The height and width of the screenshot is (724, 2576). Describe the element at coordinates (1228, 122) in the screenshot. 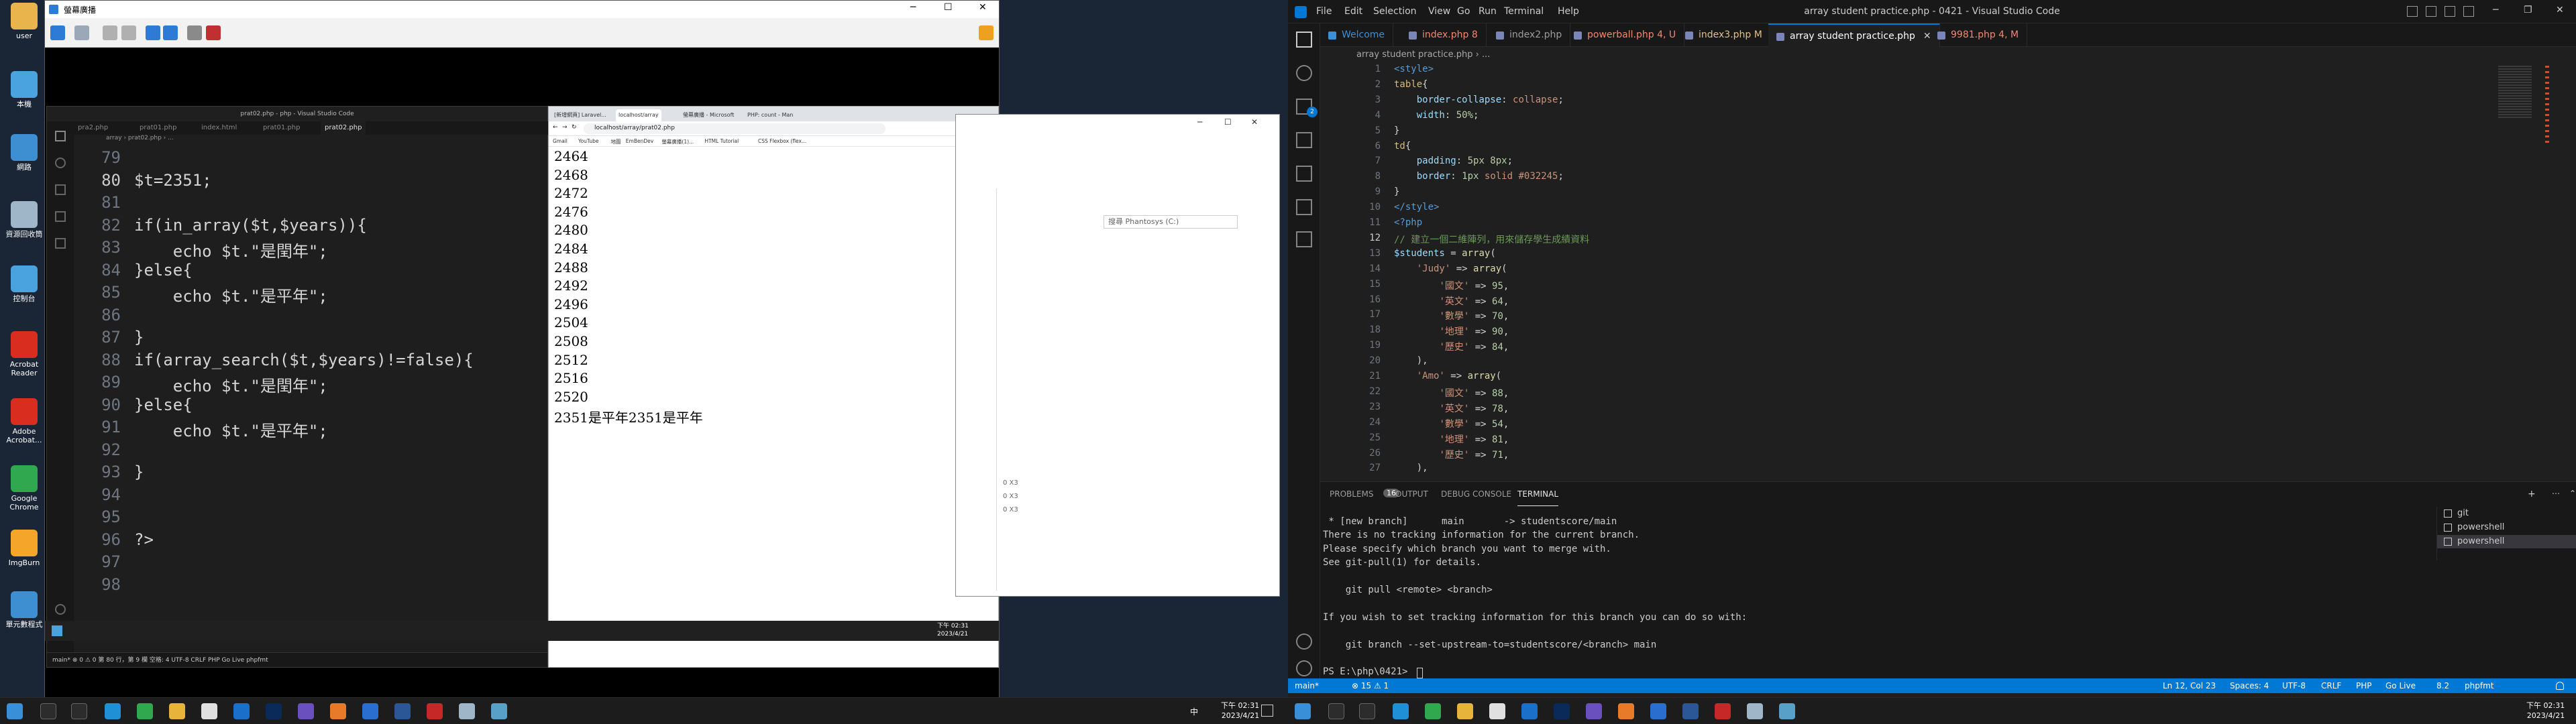

I see `explorer-maximize: ☐` at that location.